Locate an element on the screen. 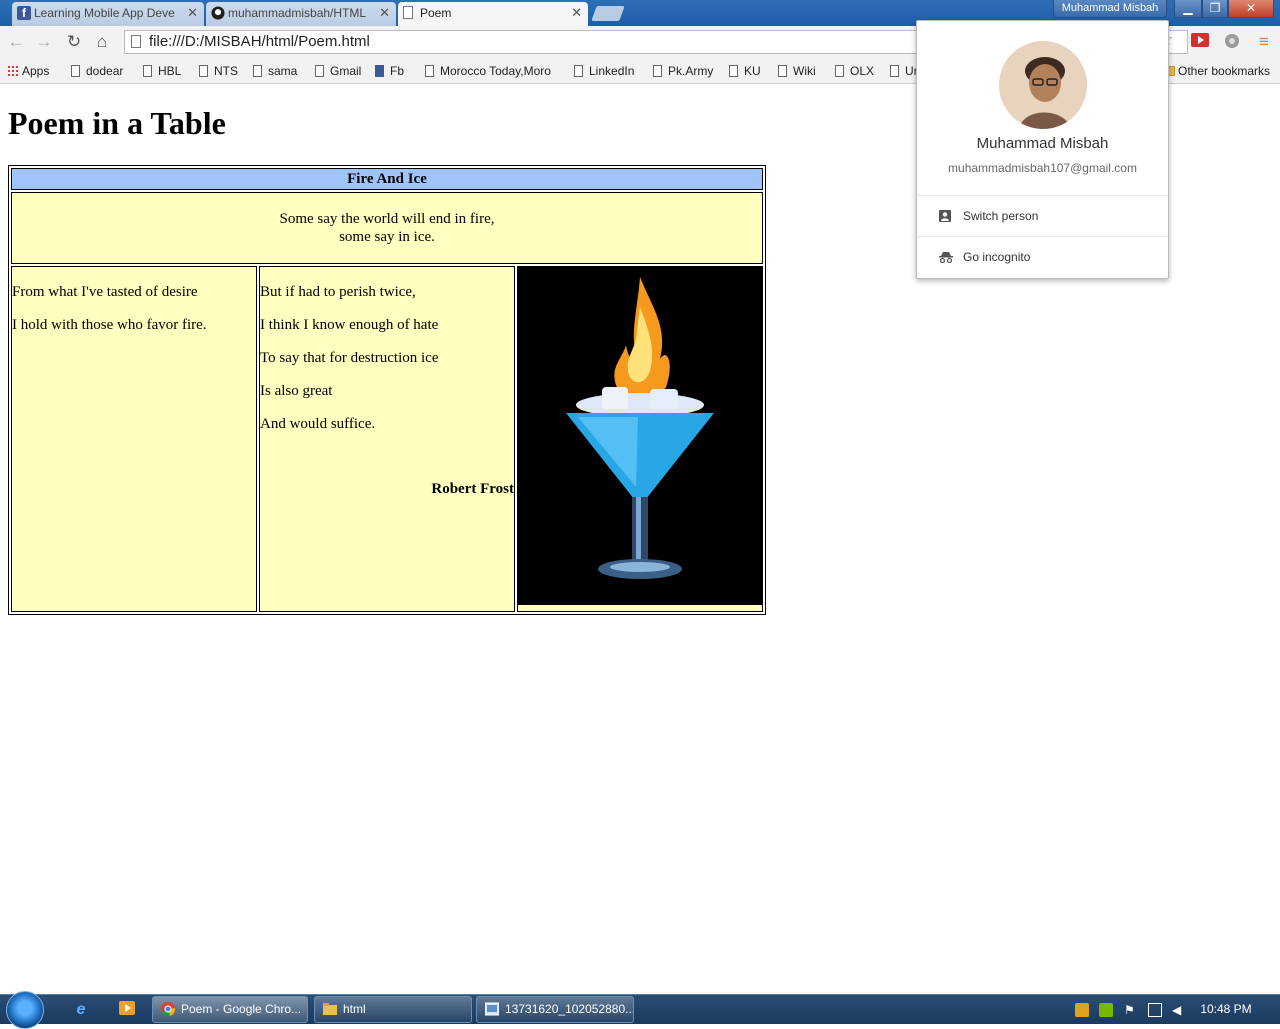 This screenshot has height=1029, width=1280. internet-explorer-icon: e is located at coordinates (81, 1010).